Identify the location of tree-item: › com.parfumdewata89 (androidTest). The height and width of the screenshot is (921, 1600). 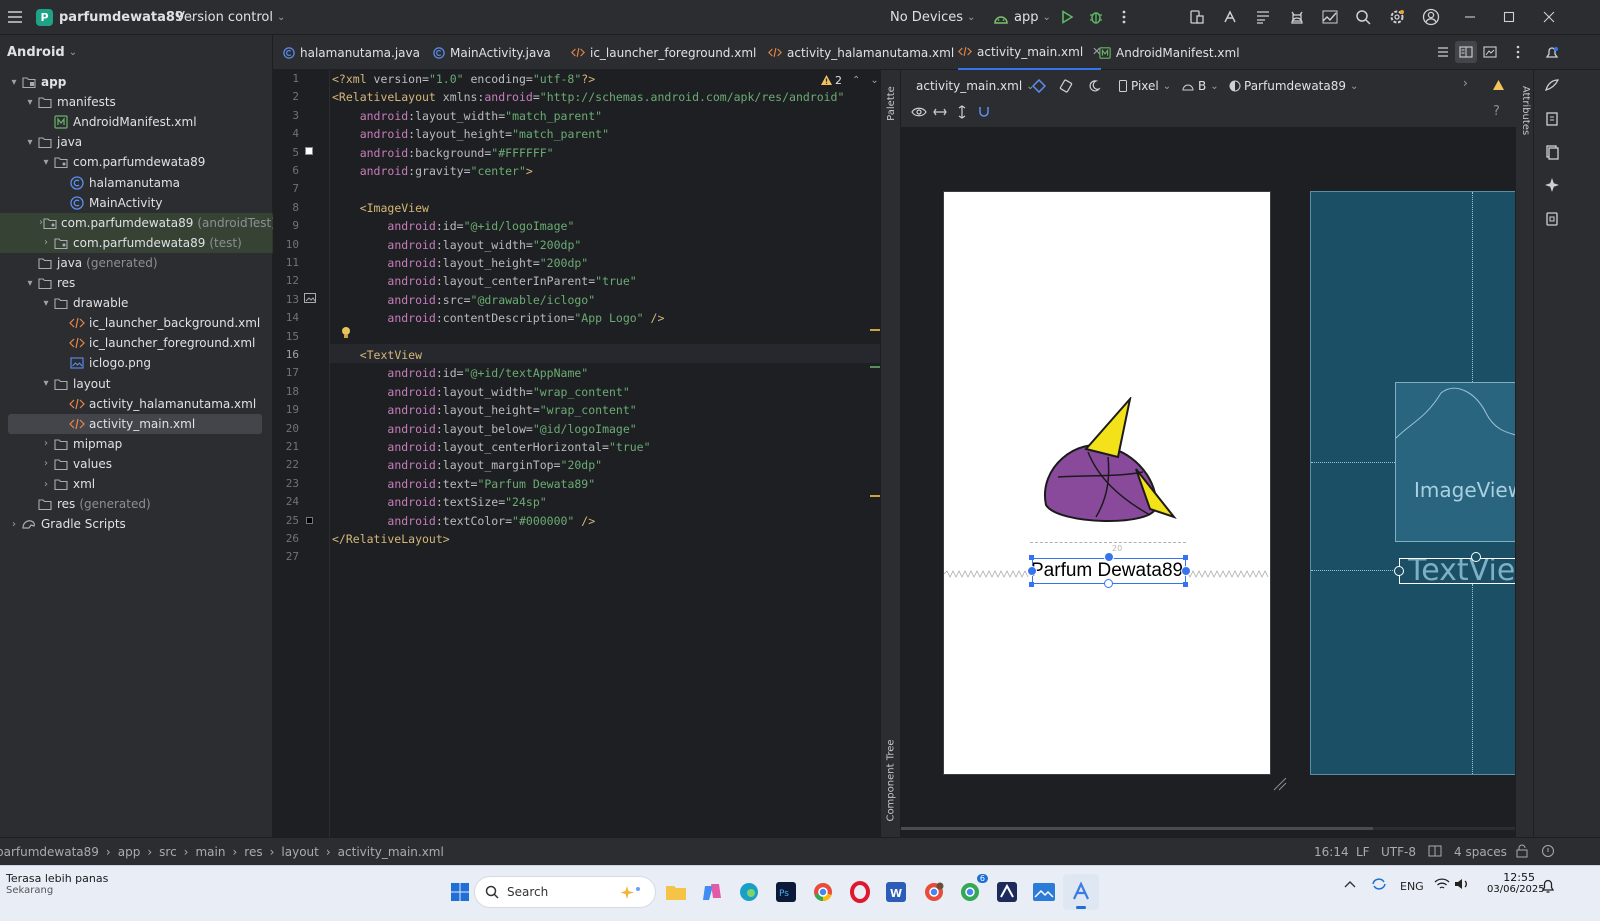
(138, 222).